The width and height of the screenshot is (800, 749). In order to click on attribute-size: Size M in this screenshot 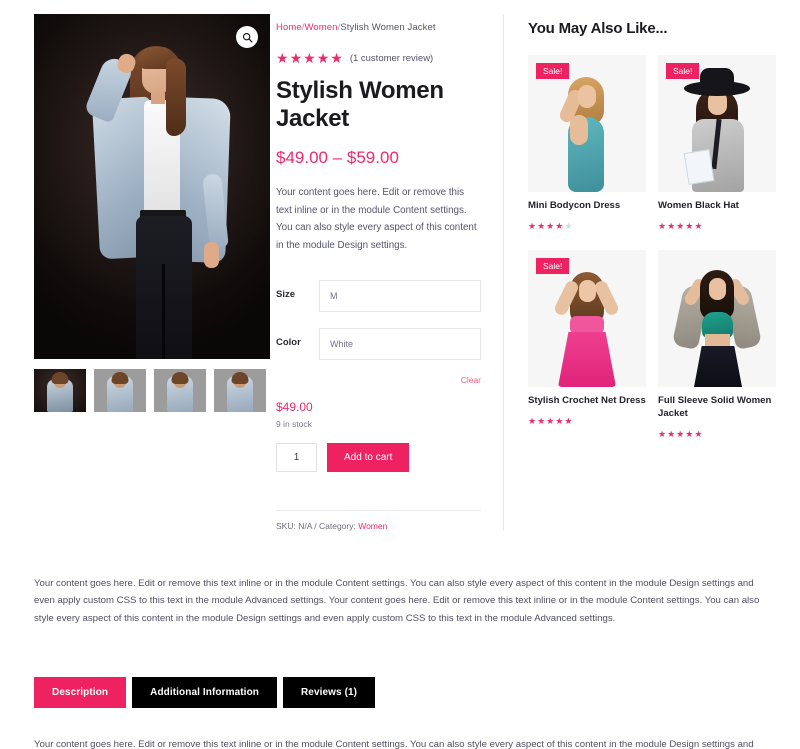, I will do `click(378, 295)`.